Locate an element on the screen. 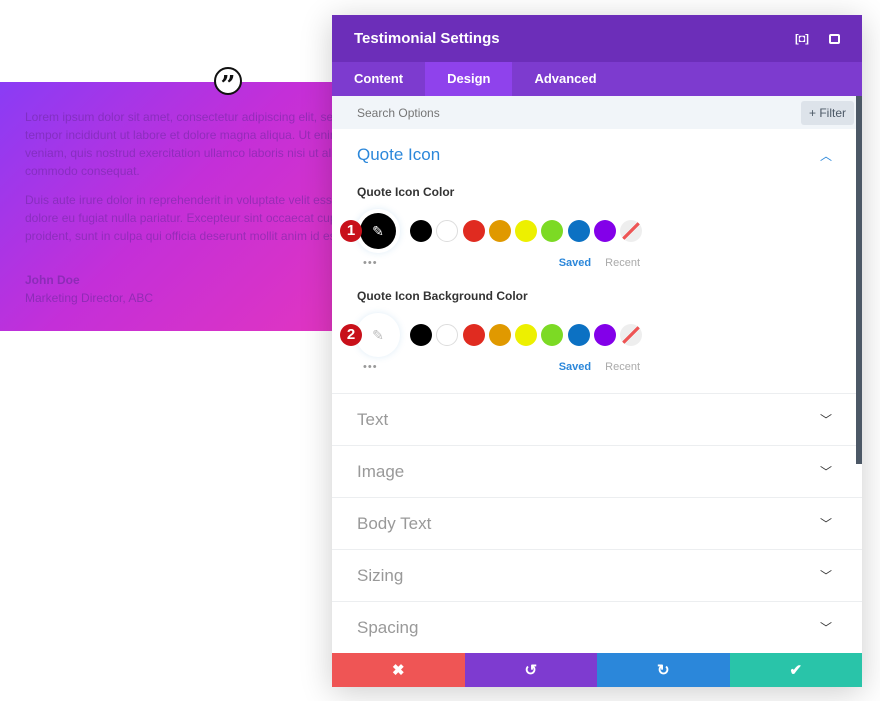 This screenshot has width=880, height=701. body-line: commodo consequat. is located at coordinates (82, 171).